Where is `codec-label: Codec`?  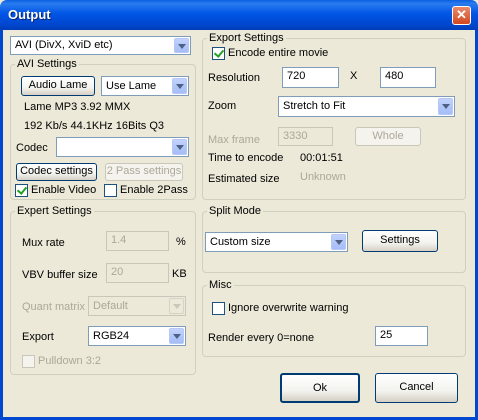
codec-label: Codec is located at coordinates (32, 148).